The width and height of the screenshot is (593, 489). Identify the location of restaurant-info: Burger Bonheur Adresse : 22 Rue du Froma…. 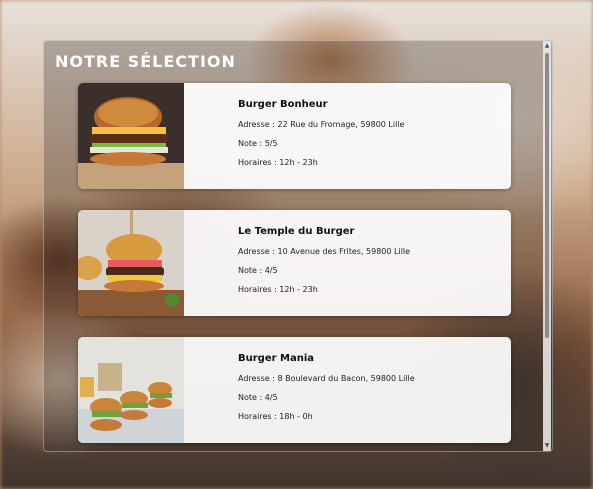
(321, 138).